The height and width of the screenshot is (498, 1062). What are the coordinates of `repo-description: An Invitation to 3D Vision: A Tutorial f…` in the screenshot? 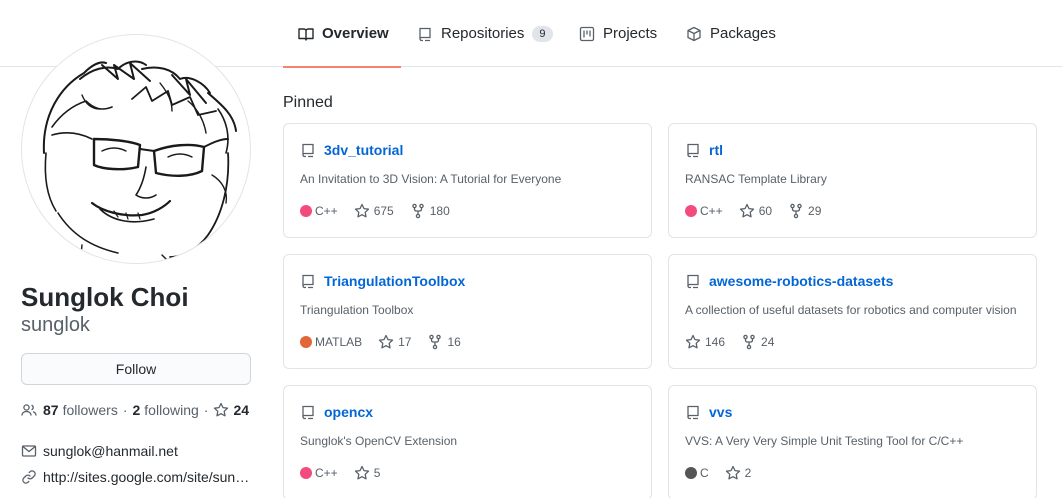 It's located at (431, 179).